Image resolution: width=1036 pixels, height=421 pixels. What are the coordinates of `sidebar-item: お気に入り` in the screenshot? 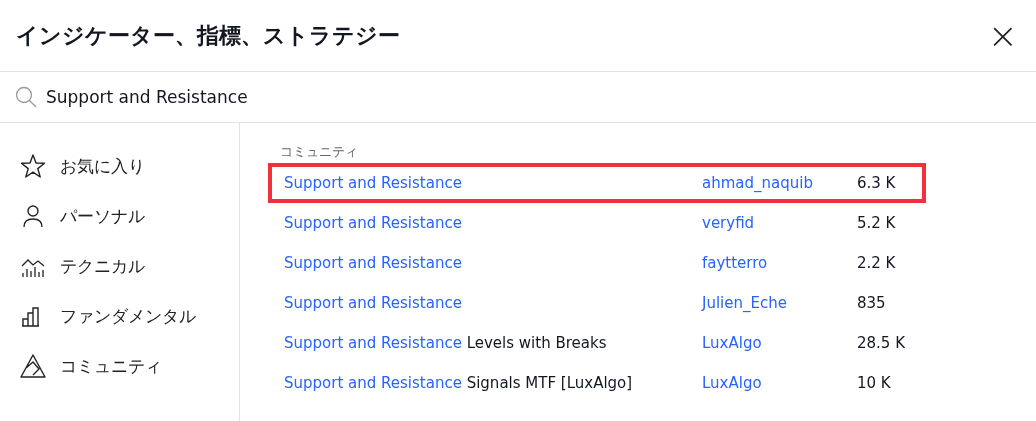 It's located at (119, 166).